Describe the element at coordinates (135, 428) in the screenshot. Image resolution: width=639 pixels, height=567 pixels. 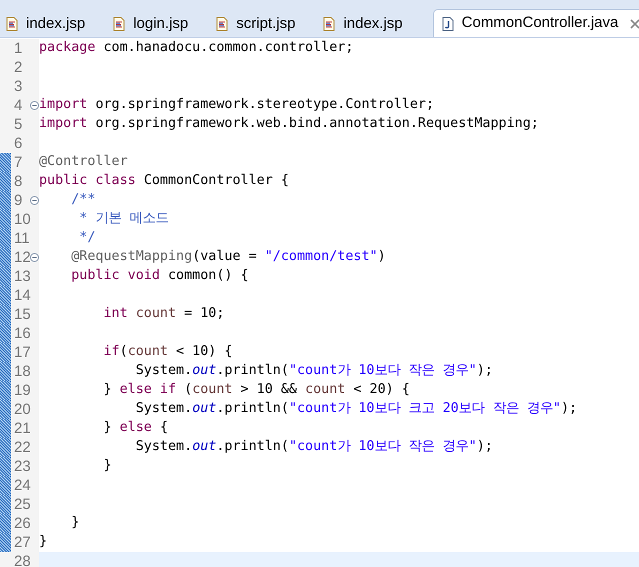
I see `code-line: } else {` at that location.